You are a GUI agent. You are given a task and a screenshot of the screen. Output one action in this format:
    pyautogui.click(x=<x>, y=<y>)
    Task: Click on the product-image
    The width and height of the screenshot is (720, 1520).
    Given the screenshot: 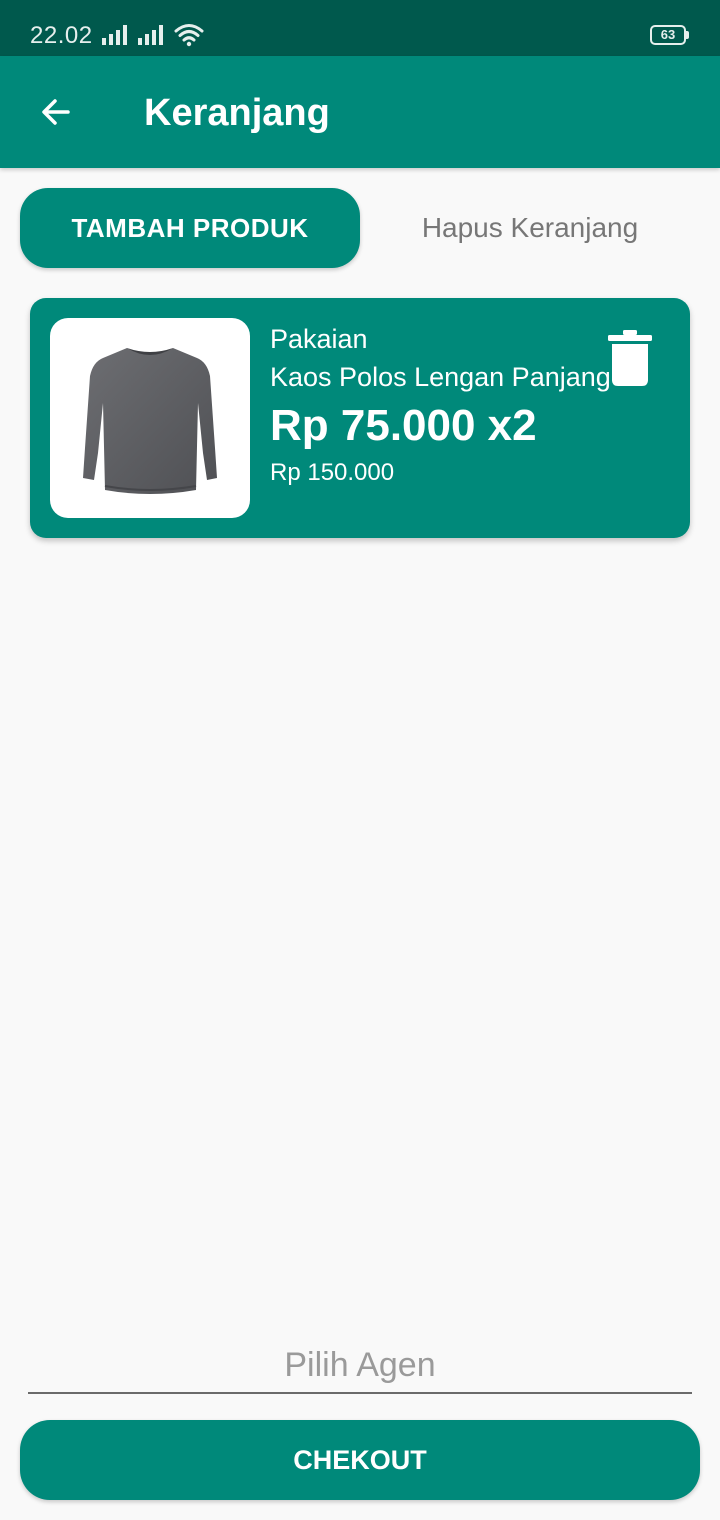 What is the action you would take?
    pyautogui.click(x=150, y=418)
    